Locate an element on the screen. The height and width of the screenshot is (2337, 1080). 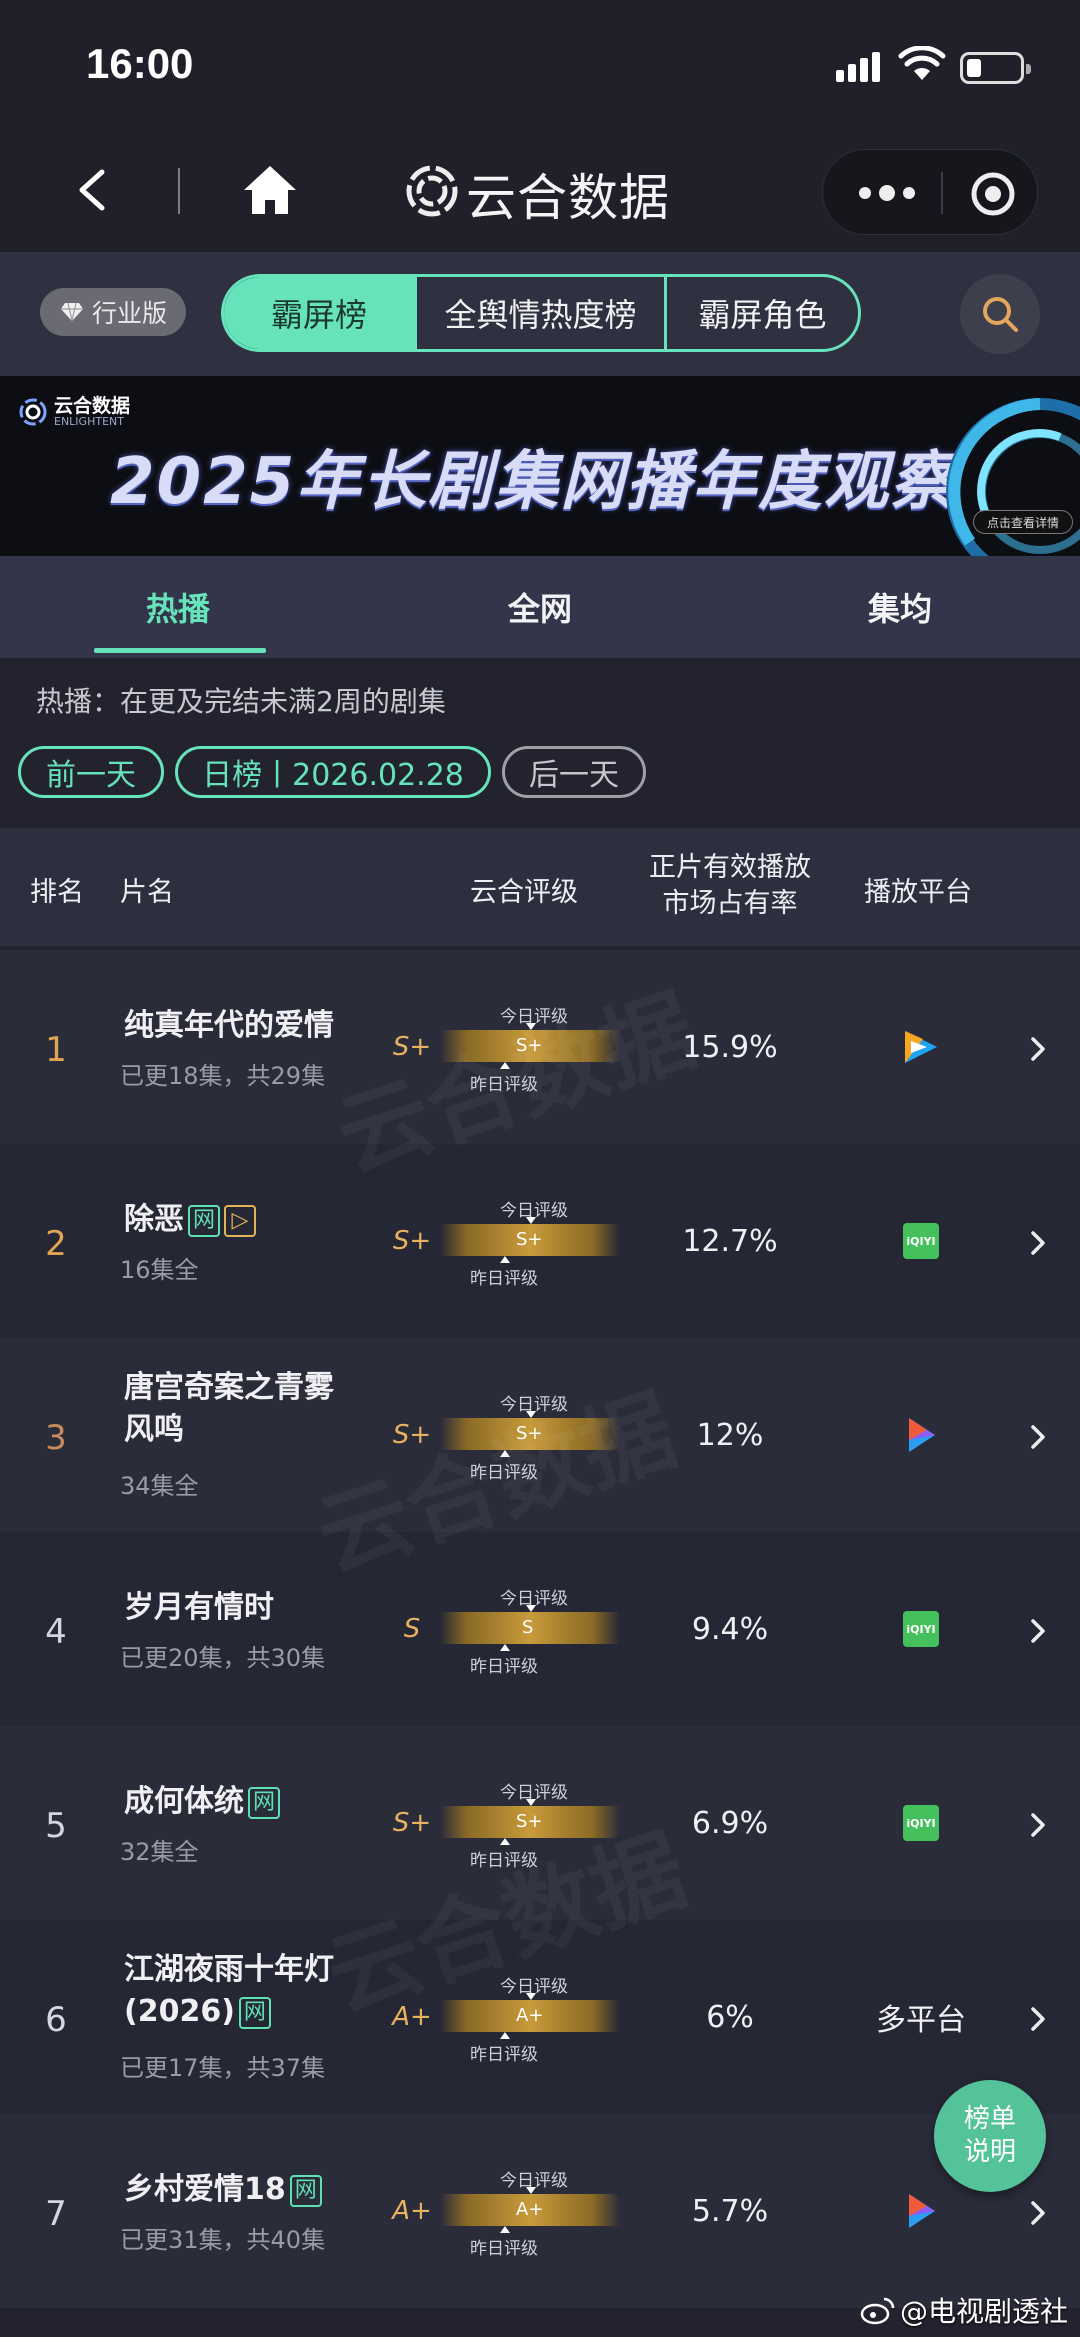
app-title: 云合数据 is located at coordinates (568, 198).